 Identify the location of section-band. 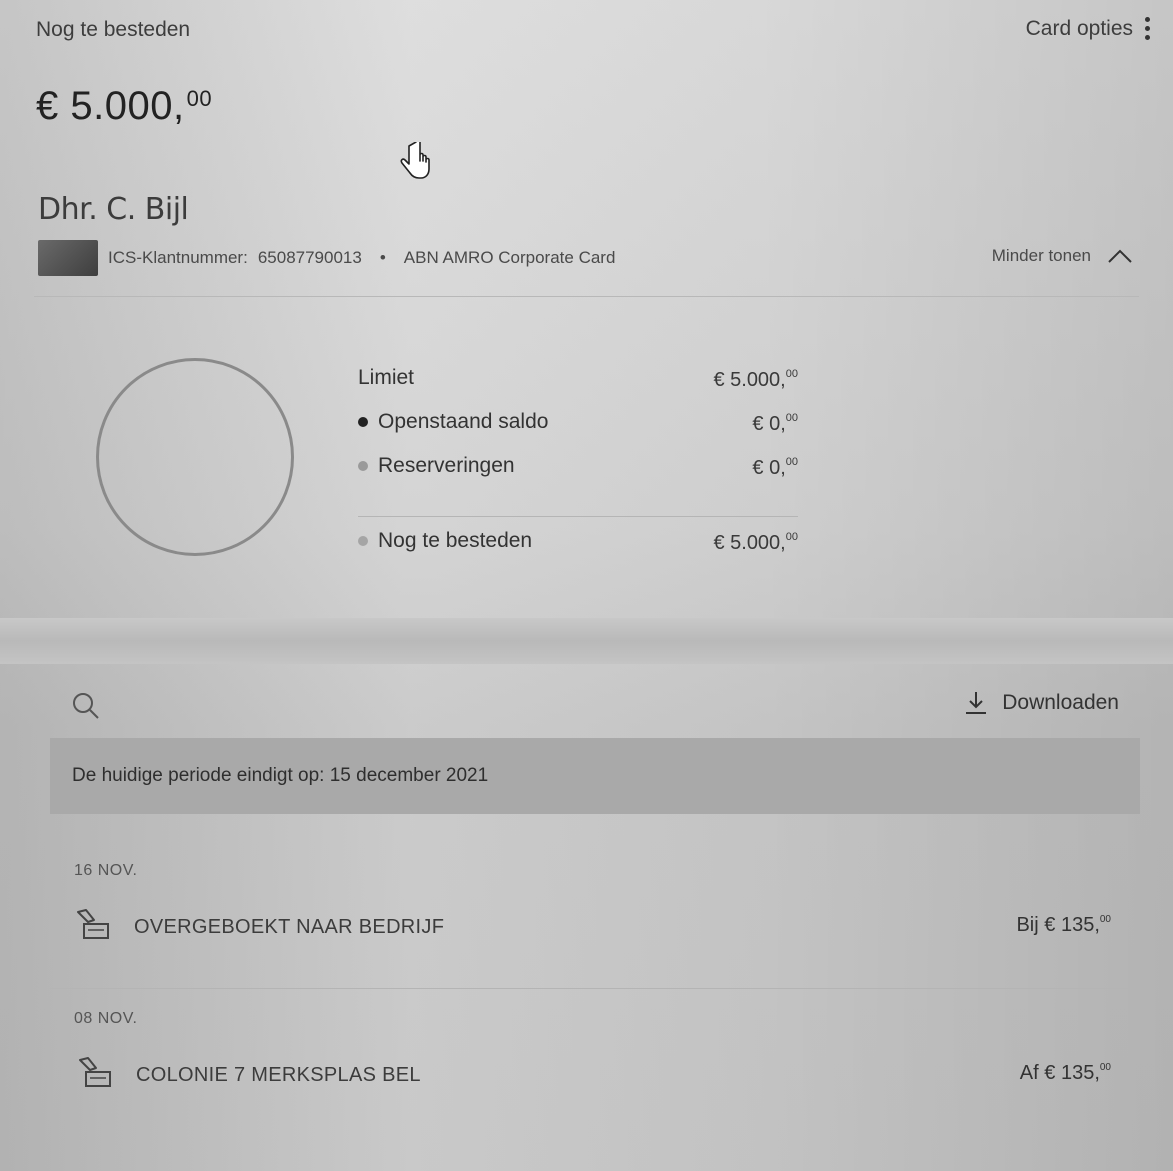
(586, 641).